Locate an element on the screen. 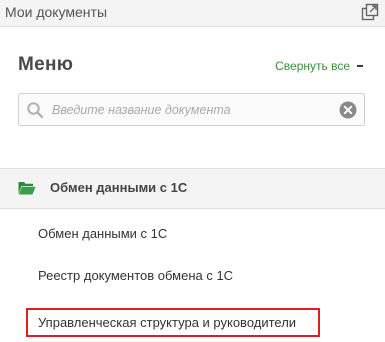 The height and width of the screenshot is (342, 385). popout-icon is located at coordinates (370, 12).